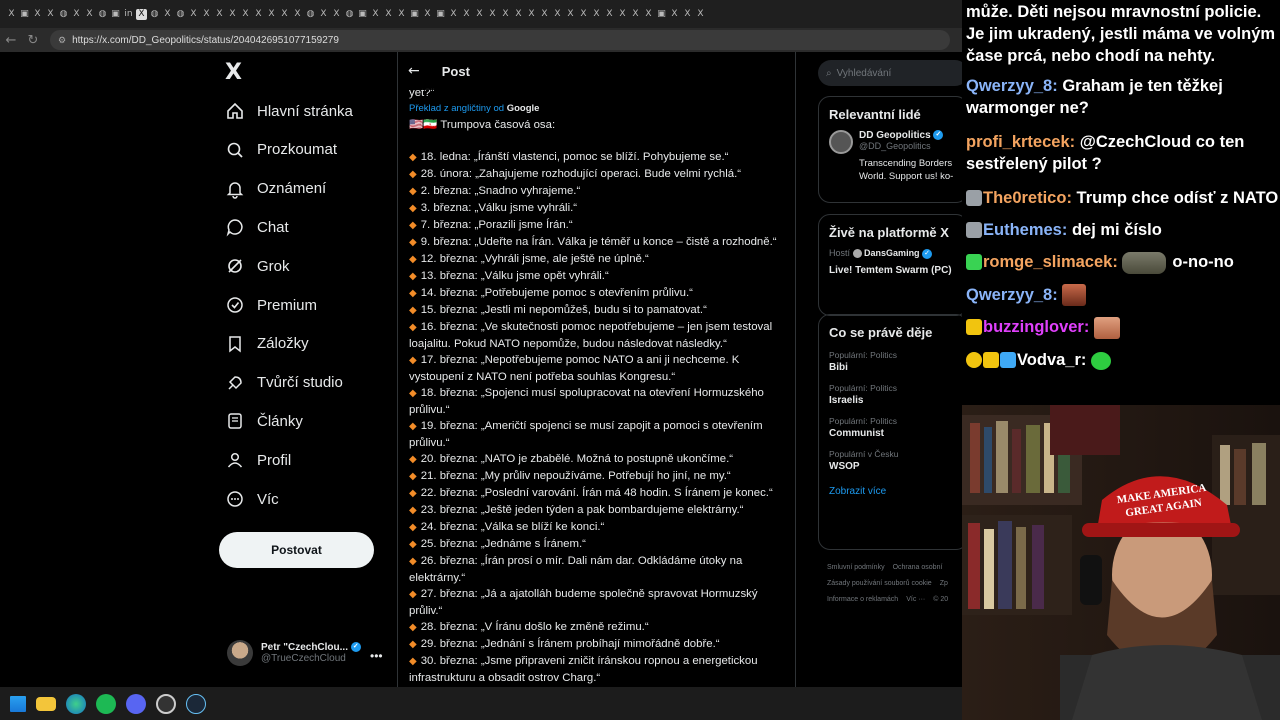 The width and height of the screenshot is (1280, 720). Describe the element at coordinates (11, 40) in the screenshot. I see `back-icon: ←` at that location.